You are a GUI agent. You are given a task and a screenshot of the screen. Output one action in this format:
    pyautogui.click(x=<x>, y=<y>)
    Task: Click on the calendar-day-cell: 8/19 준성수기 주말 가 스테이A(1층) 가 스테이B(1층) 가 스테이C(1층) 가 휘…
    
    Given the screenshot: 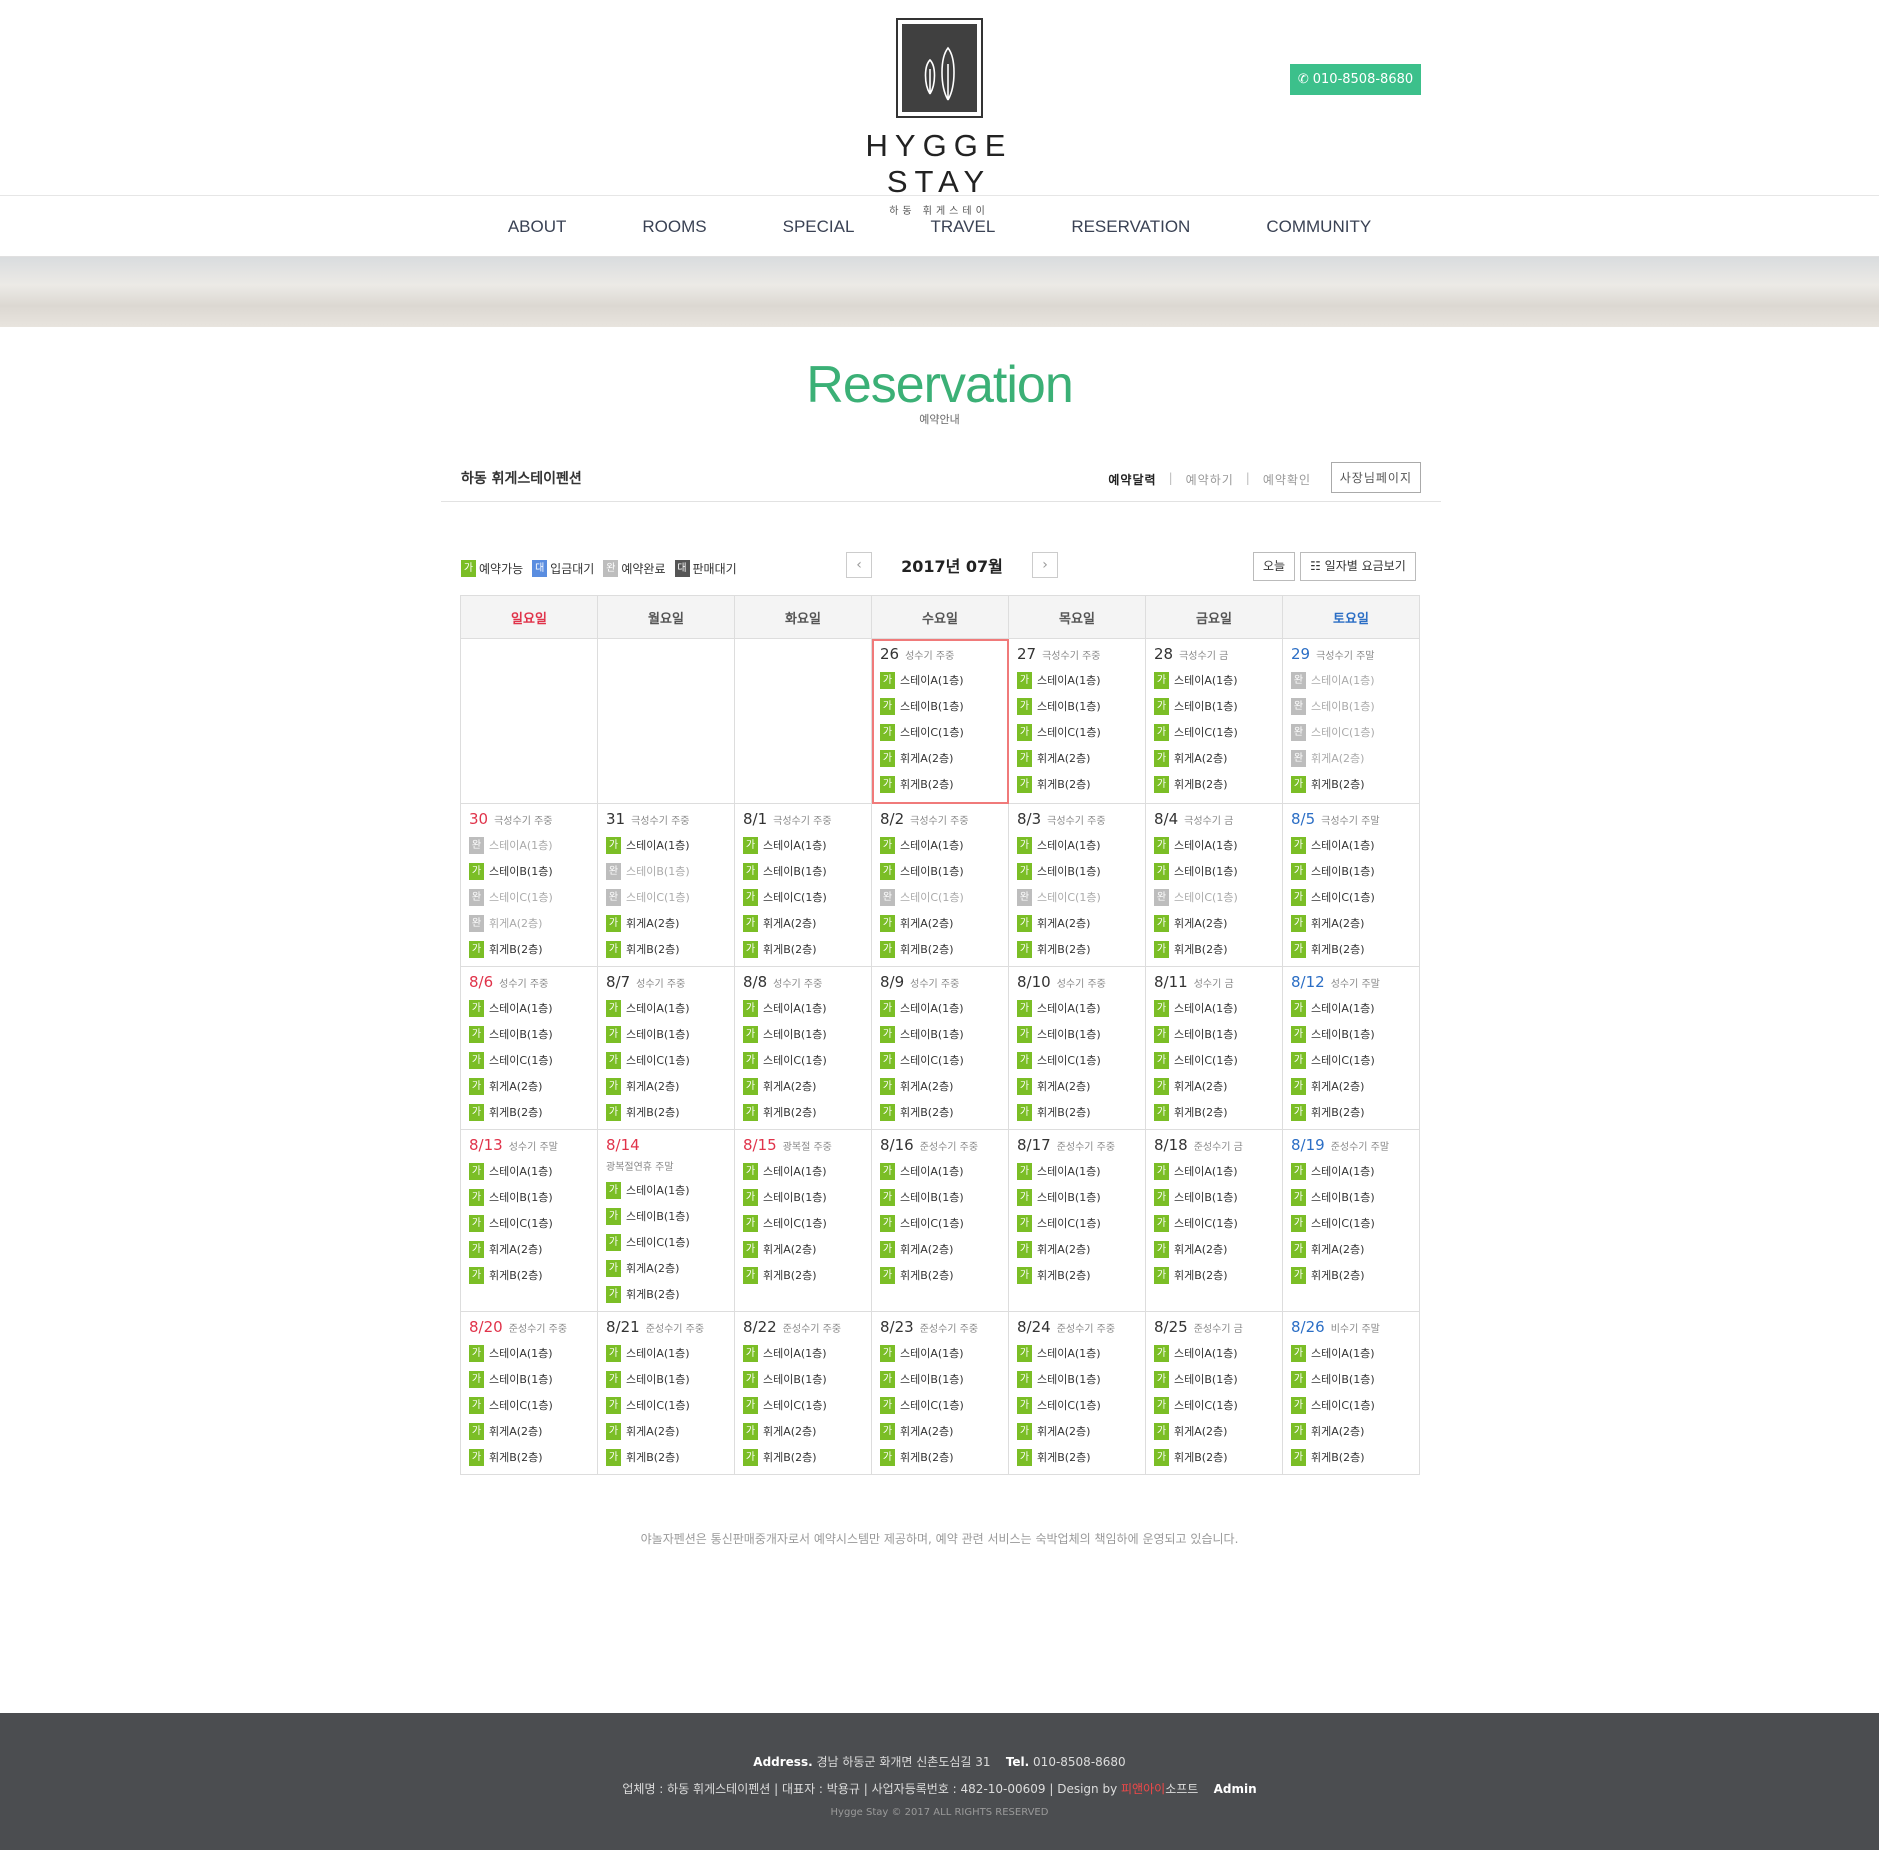 What is the action you would take?
    pyautogui.click(x=1351, y=1220)
    